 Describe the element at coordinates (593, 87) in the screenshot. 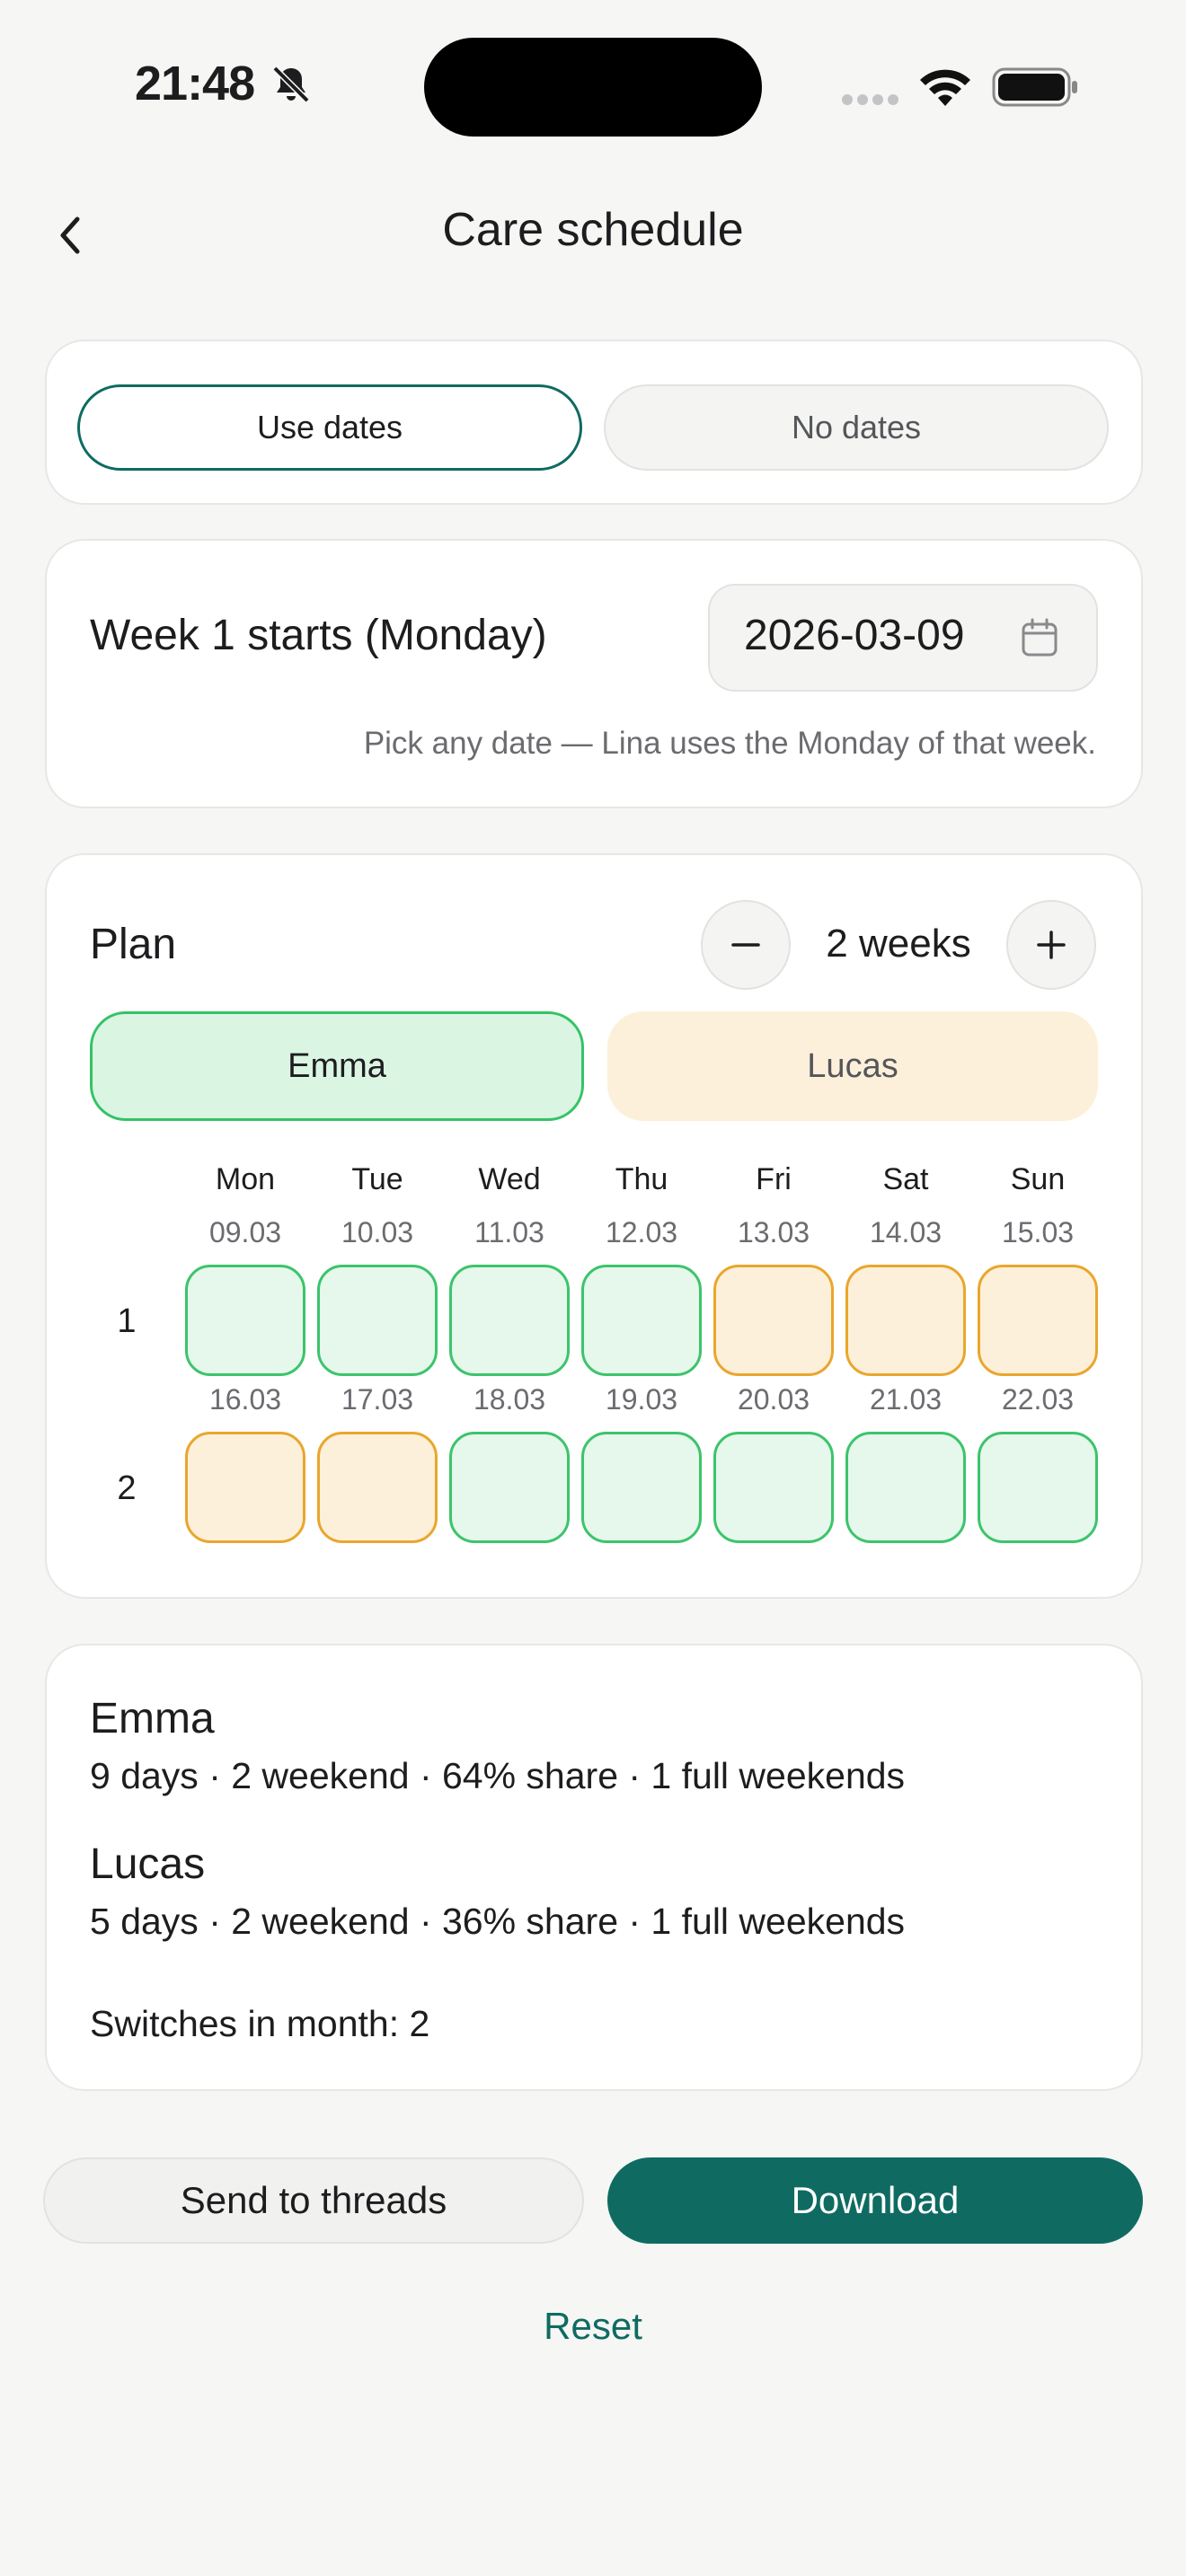

I see `dynamic-island` at that location.